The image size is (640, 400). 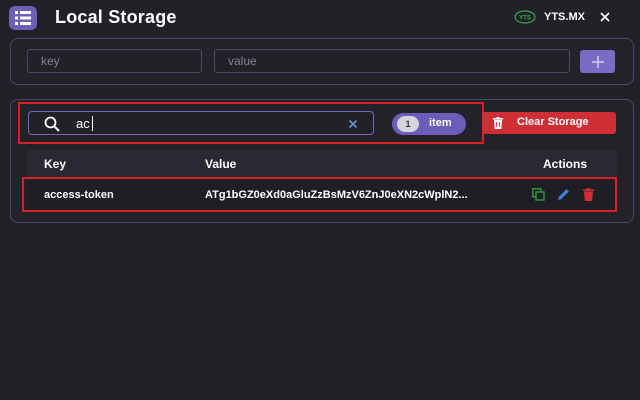 I want to click on site-logo-text: YTS, so click(x=525, y=19).